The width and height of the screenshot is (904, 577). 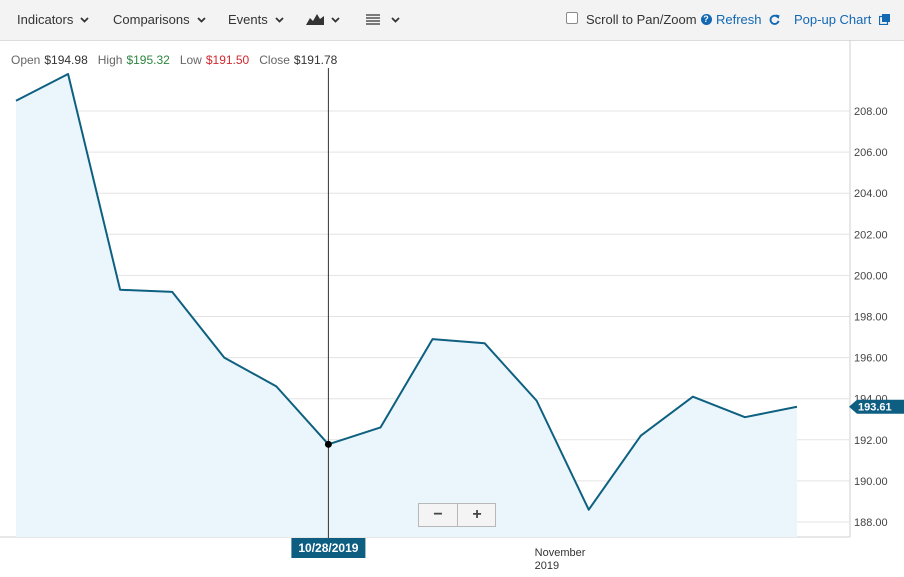 I want to click on popup-chart-button: Pop-up Chart, so click(x=842, y=20).